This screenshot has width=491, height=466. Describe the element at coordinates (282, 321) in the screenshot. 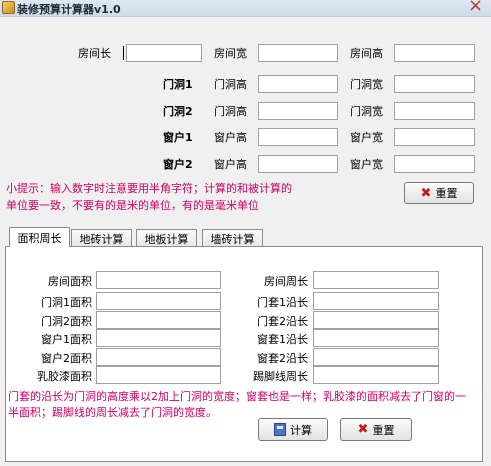

I see `door-frame2-length-label: 门套2沿长` at that location.